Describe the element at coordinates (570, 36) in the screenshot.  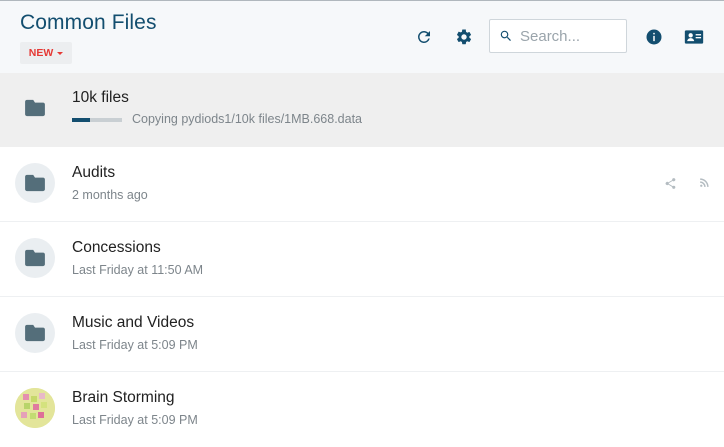
I see `search-input` at that location.